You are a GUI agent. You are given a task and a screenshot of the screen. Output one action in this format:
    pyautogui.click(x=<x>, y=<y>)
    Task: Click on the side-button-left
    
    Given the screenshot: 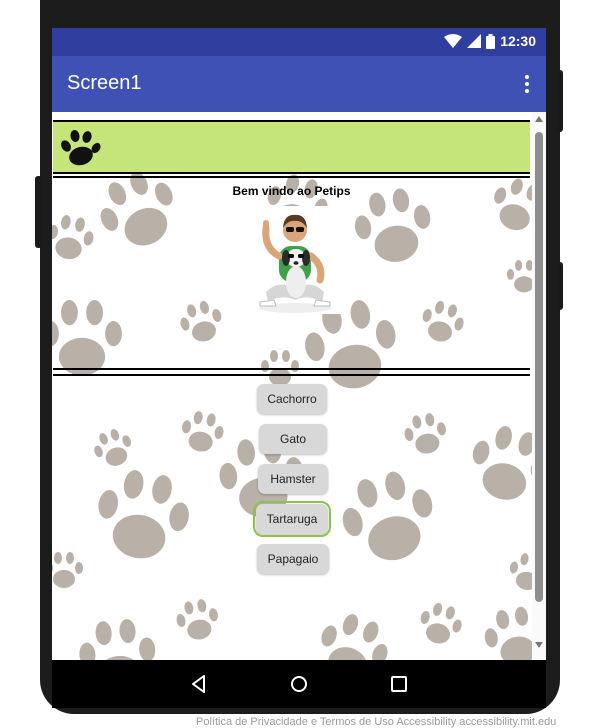 What is the action you would take?
    pyautogui.click(x=38, y=212)
    